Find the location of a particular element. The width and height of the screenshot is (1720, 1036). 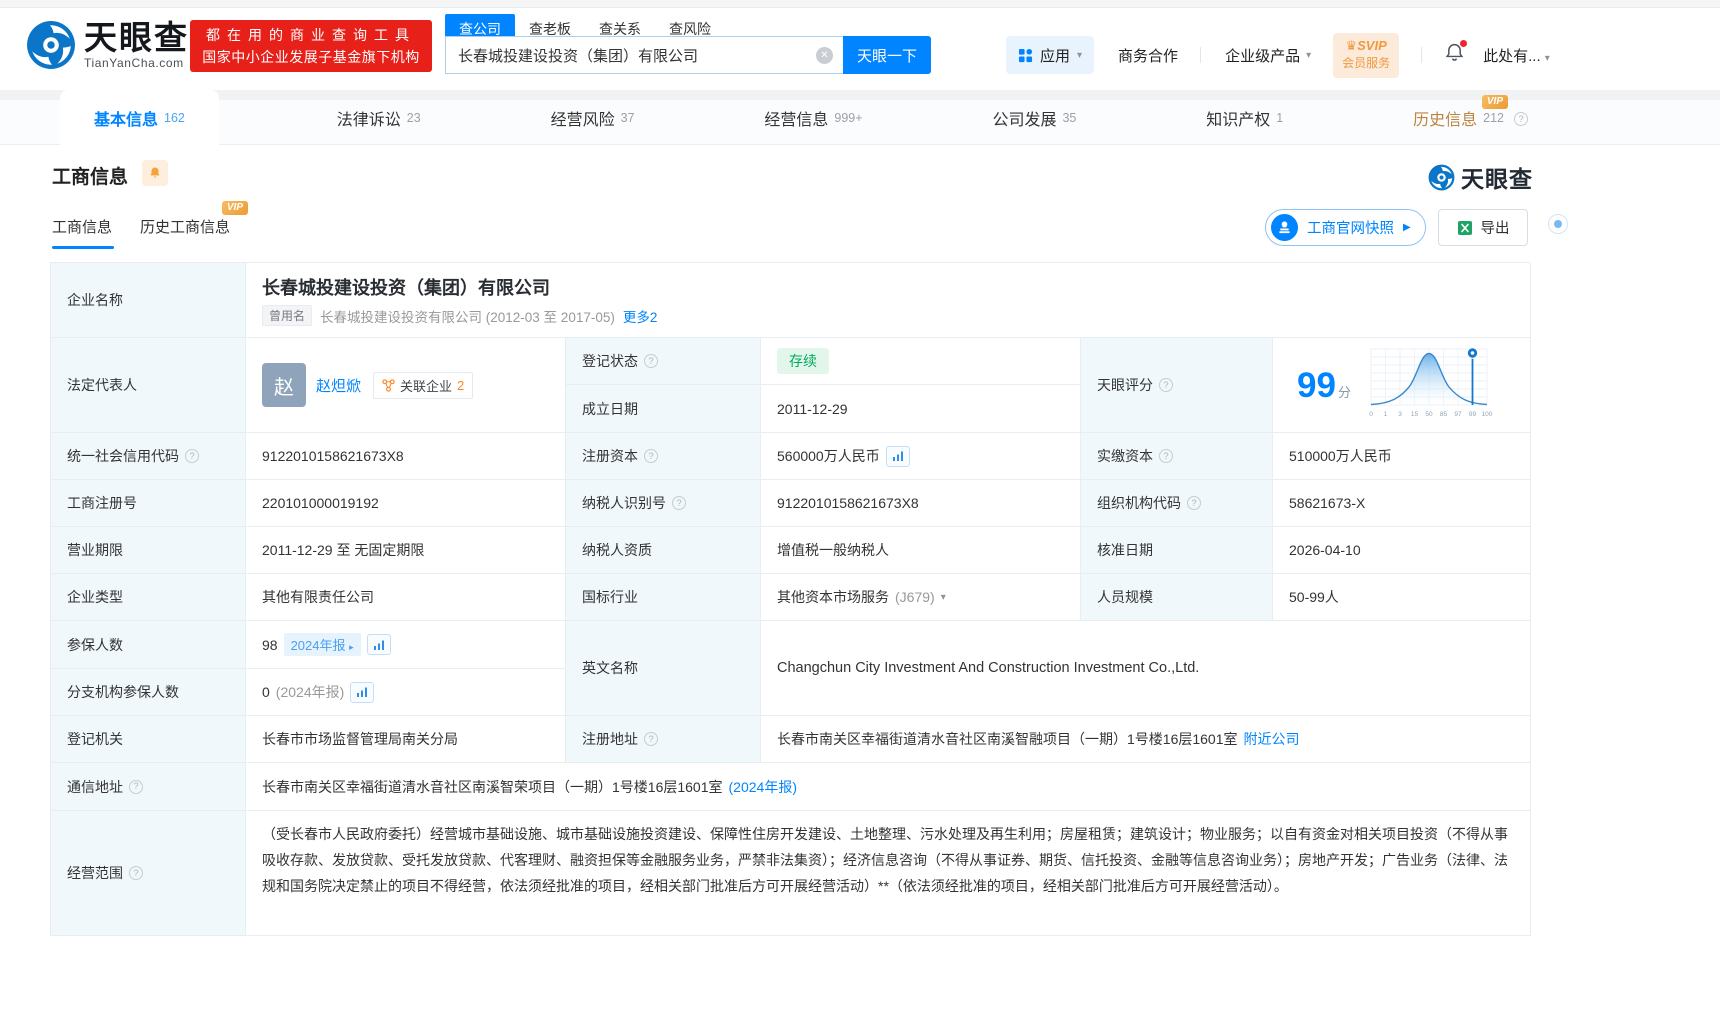

biz-cooperation-link: 商务合作 is located at coordinates (1148, 55).